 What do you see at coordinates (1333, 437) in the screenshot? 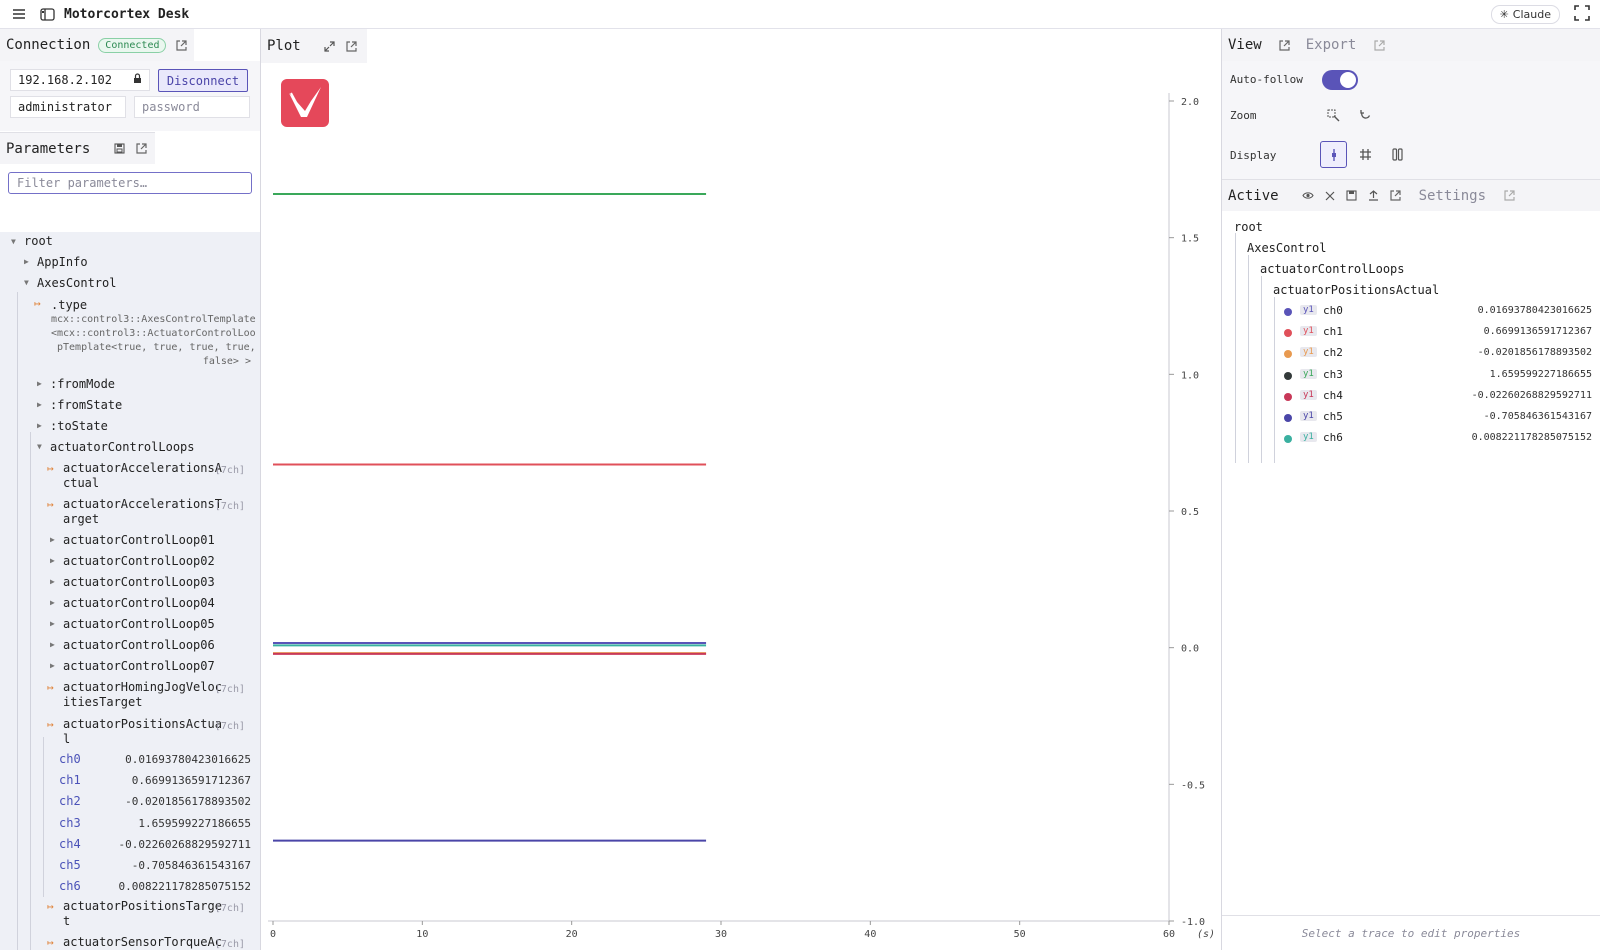
I see `trace-name: ch6` at bounding box center [1333, 437].